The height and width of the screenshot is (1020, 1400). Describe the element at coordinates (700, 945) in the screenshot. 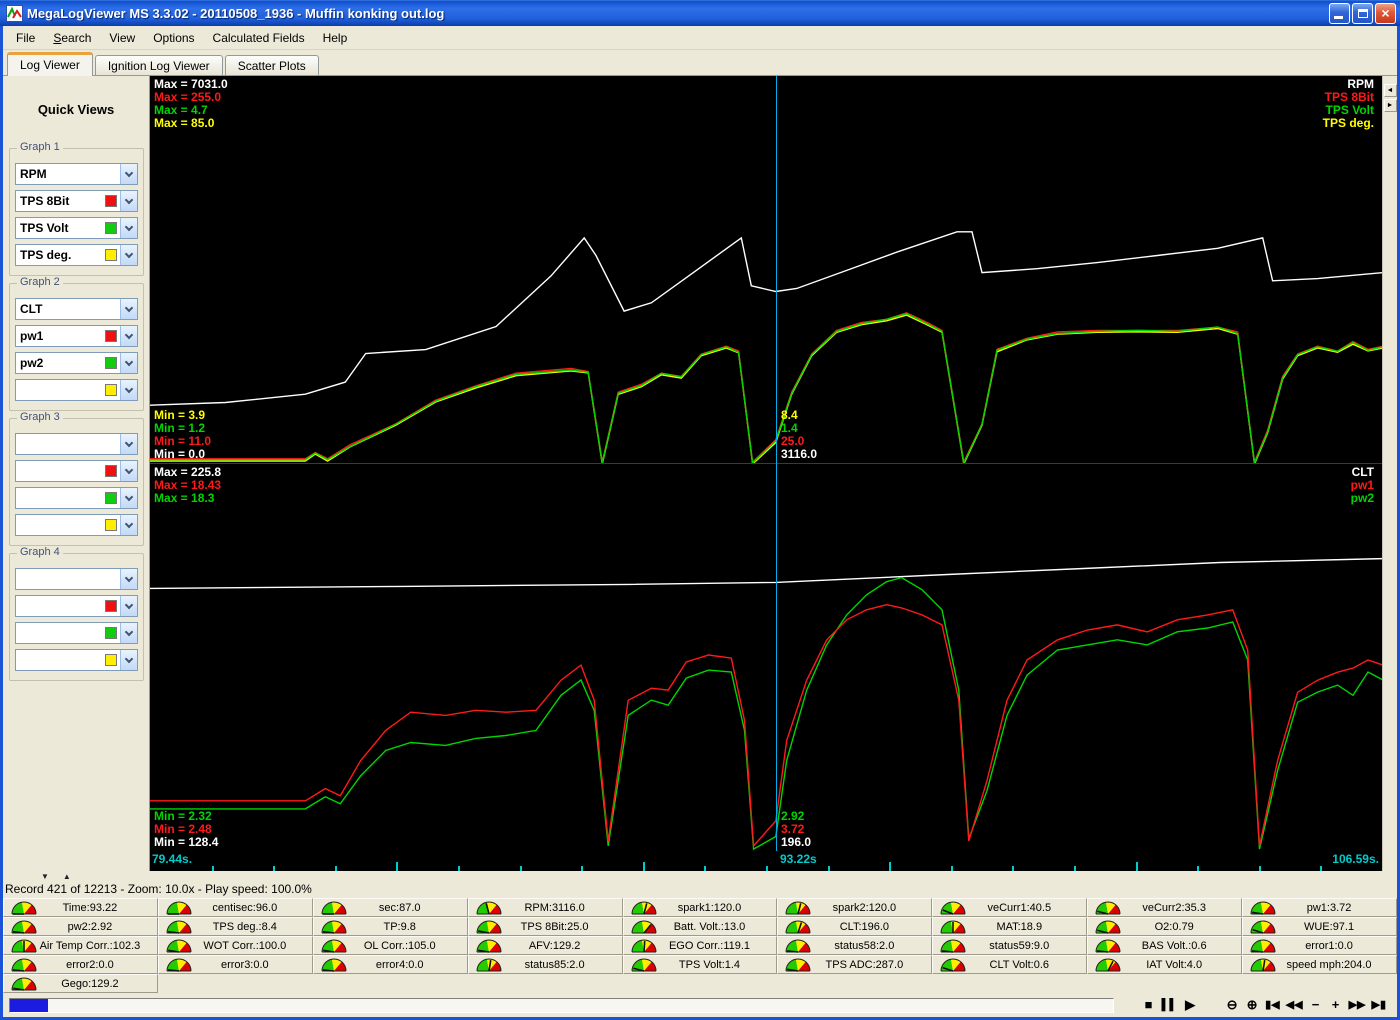

I see `gauge-ego-corr-: EGO Corr.:119.1` at that location.